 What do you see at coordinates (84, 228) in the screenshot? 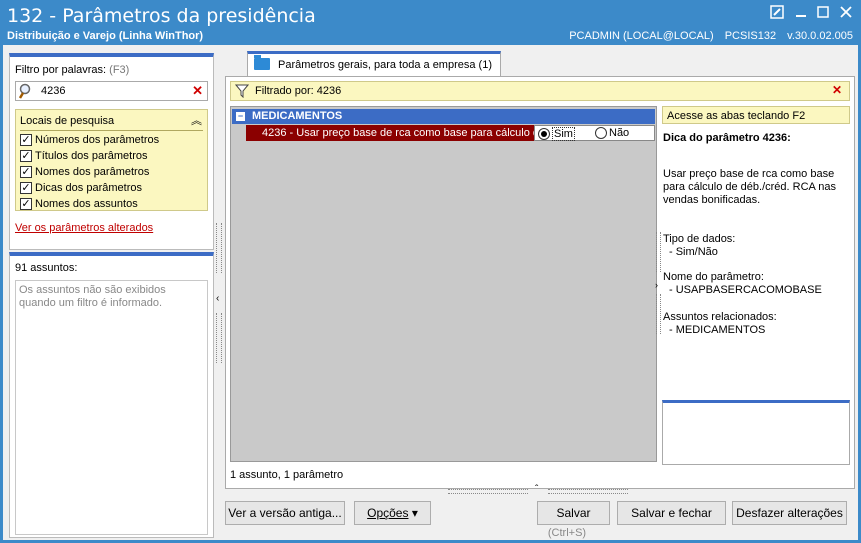
I see `changed-parameters-link: Ver os parâmetros alterados` at bounding box center [84, 228].